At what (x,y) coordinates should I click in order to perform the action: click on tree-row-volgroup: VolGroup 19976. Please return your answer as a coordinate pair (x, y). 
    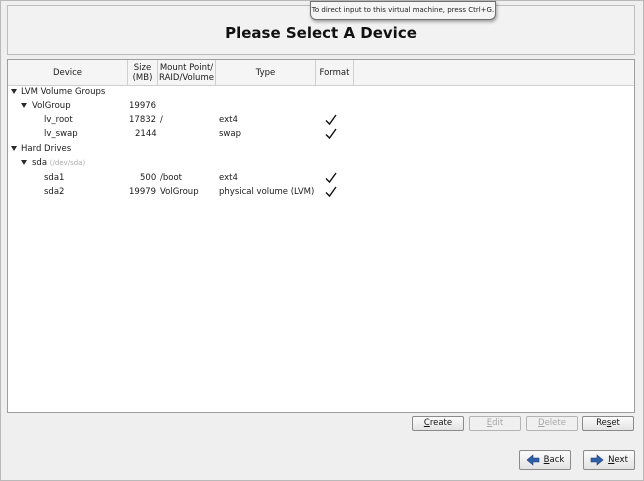
    Looking at the image, I should click on (321, 106).